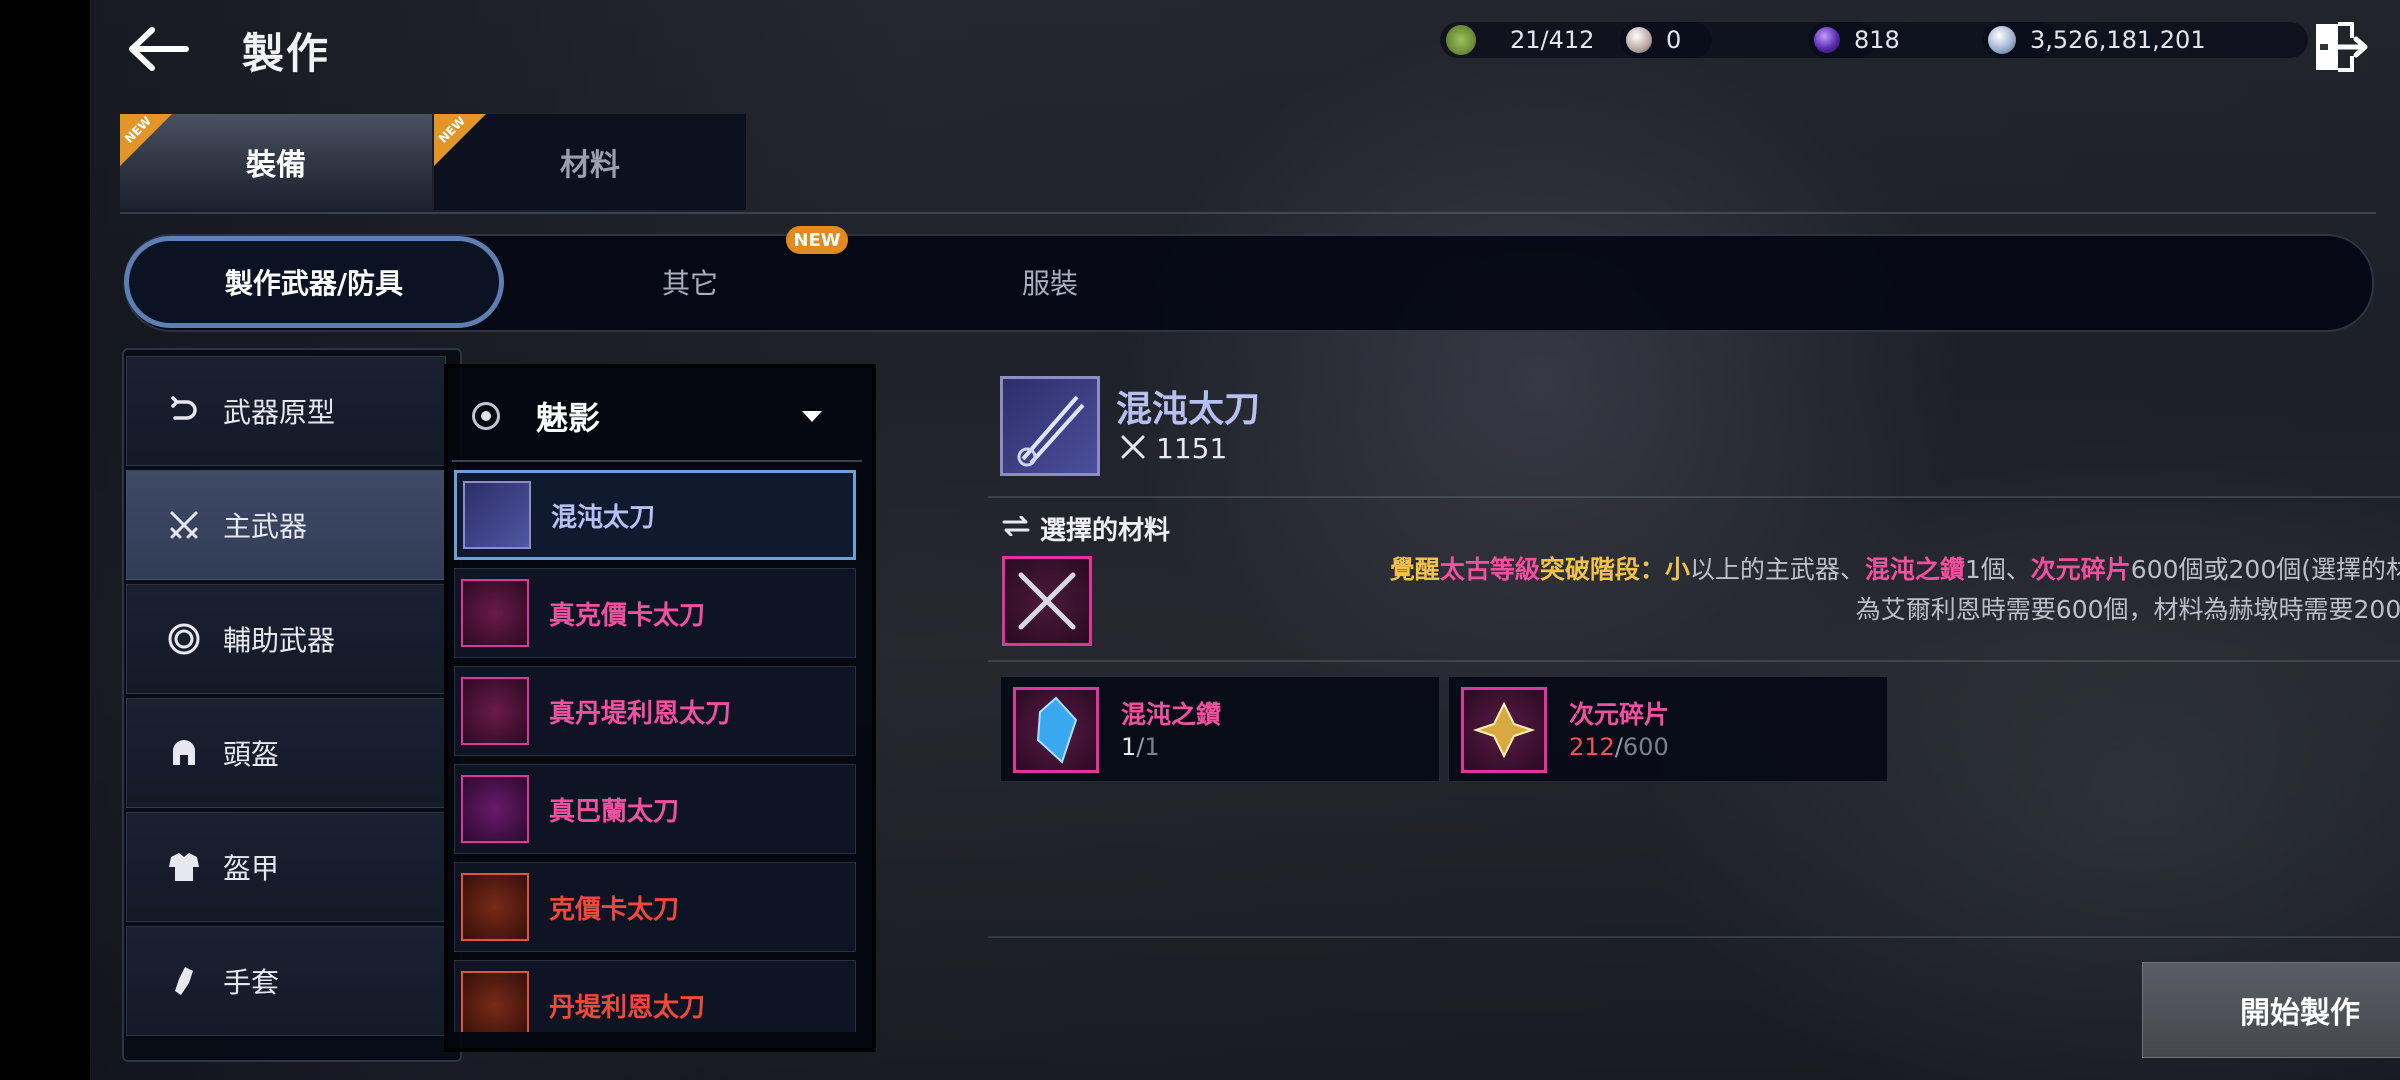  What do you see at coordinates (1552, 40) in the screenshot?
I see `currency-value: 21/412` at bounding box center [1552, 40].